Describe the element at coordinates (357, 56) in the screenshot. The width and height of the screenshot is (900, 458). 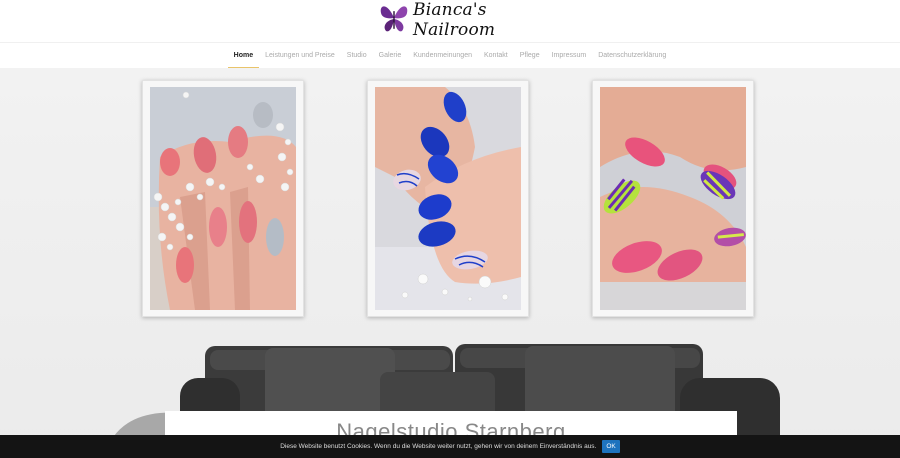
I see `nav-item-studio: Studio` at that location.